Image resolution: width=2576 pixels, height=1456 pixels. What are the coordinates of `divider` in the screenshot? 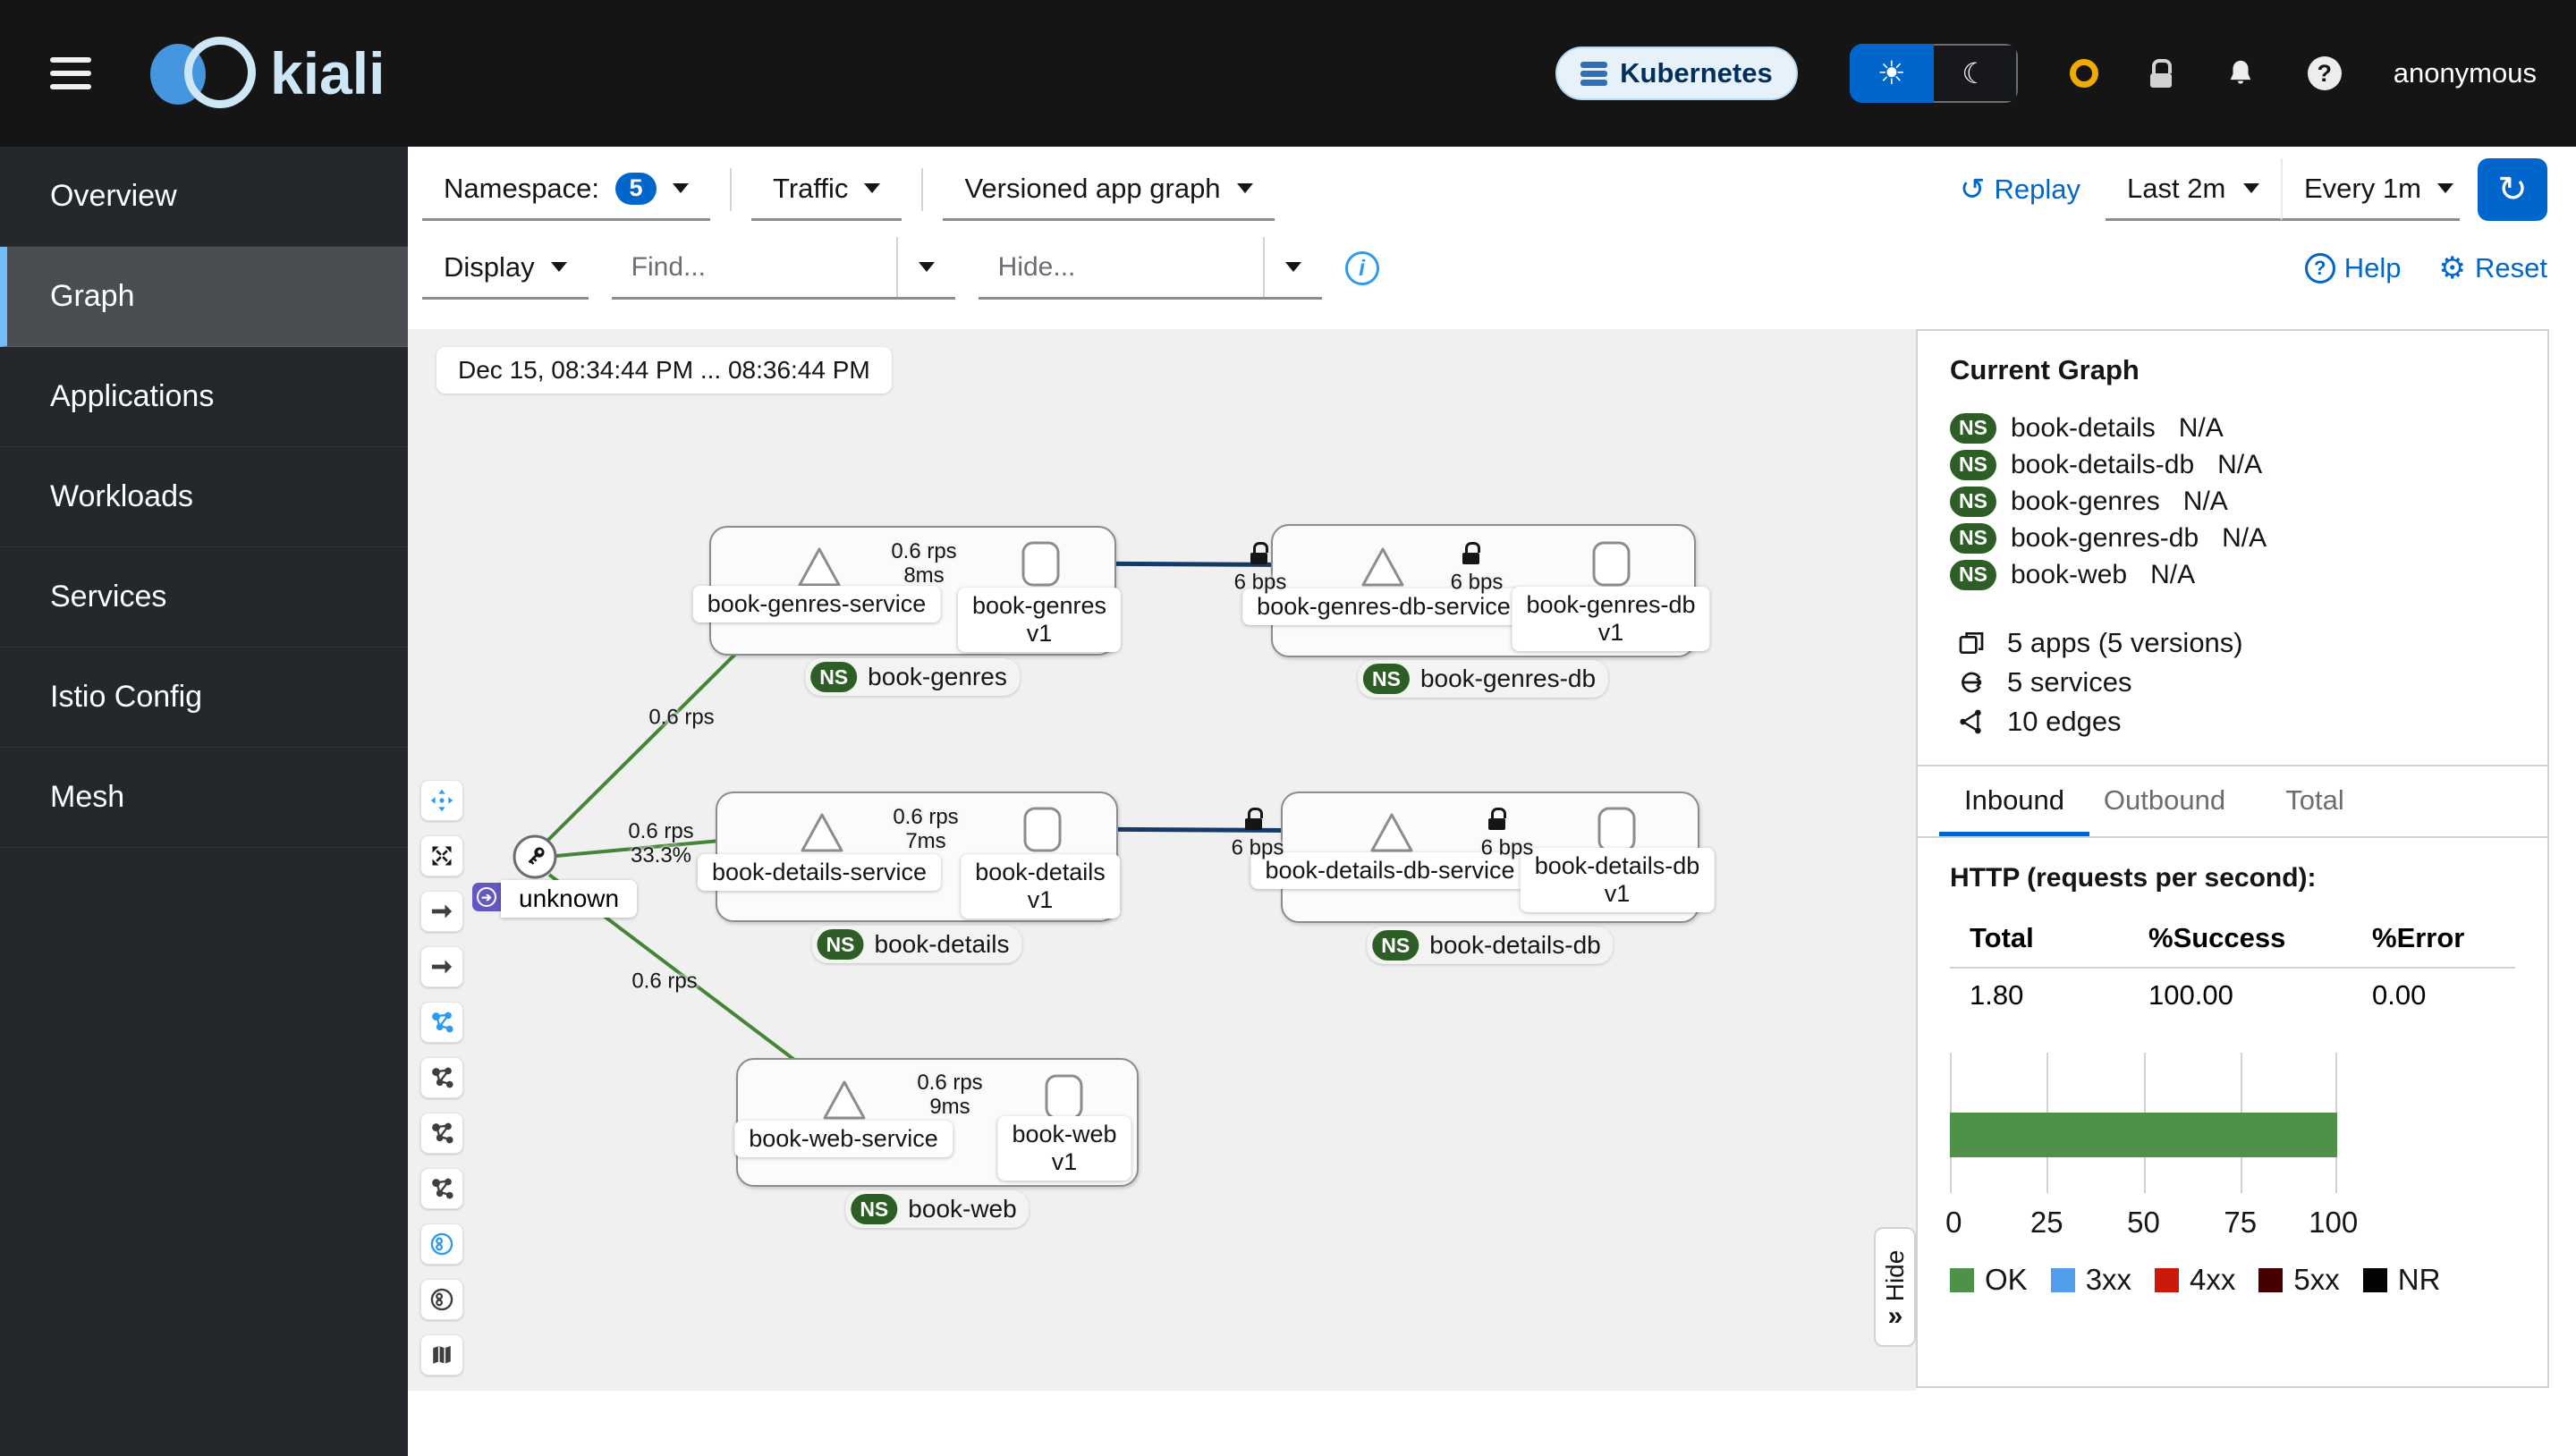 It's located at (922, 189).